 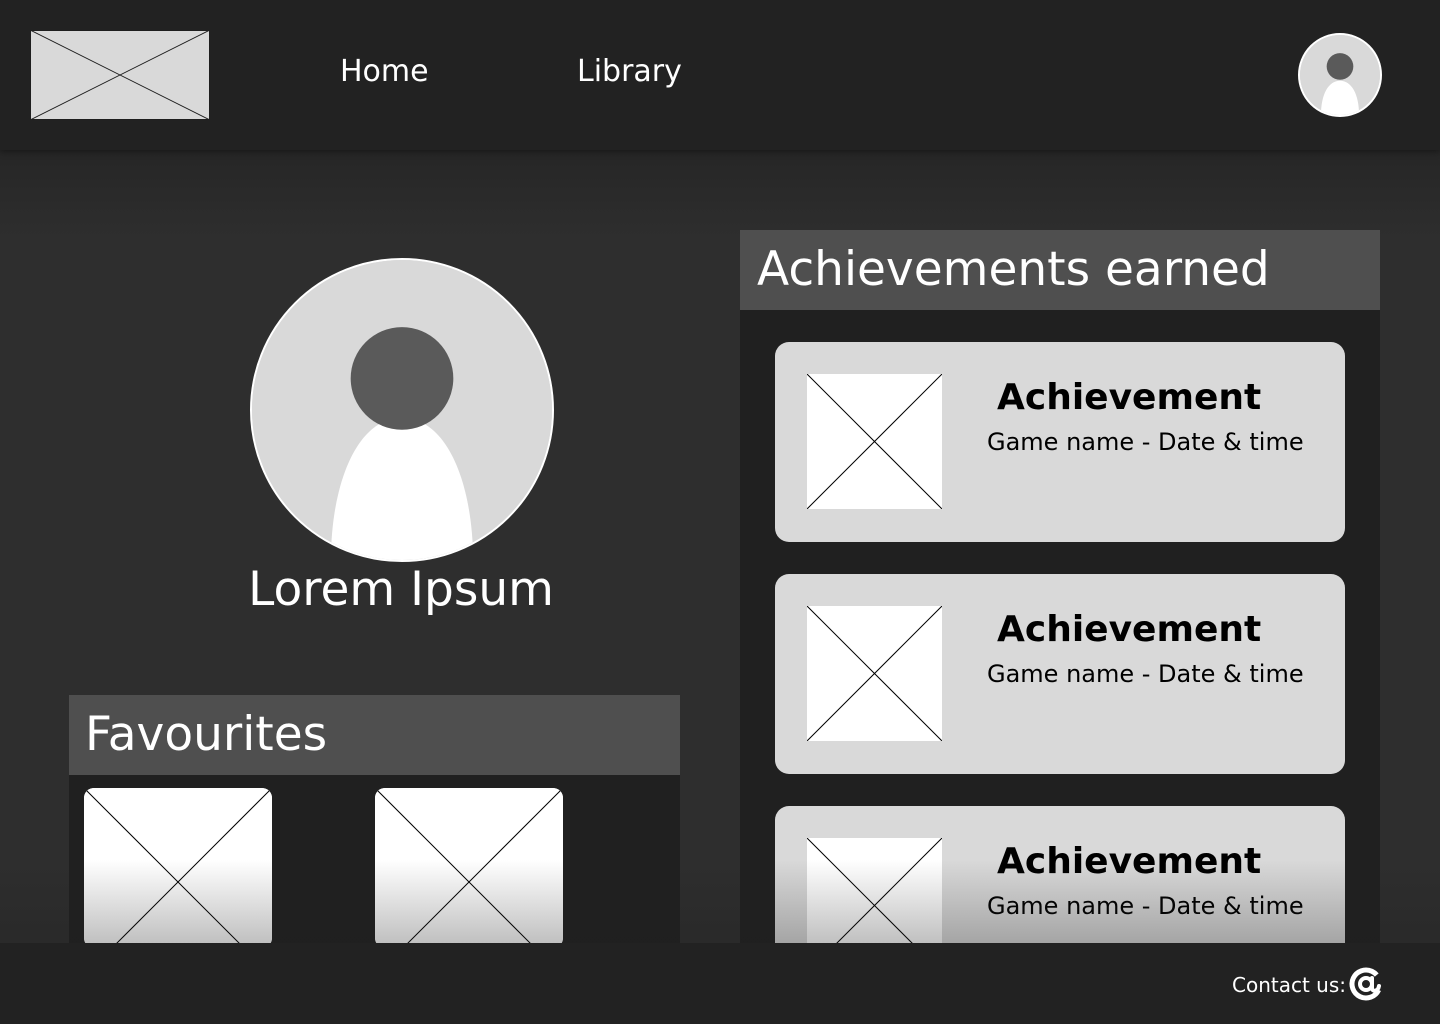 What do you see at coordinates (1013, 269) in the screenshot?
I see `achievements-title: Achievements earned` at bounding box center [1013, 269].